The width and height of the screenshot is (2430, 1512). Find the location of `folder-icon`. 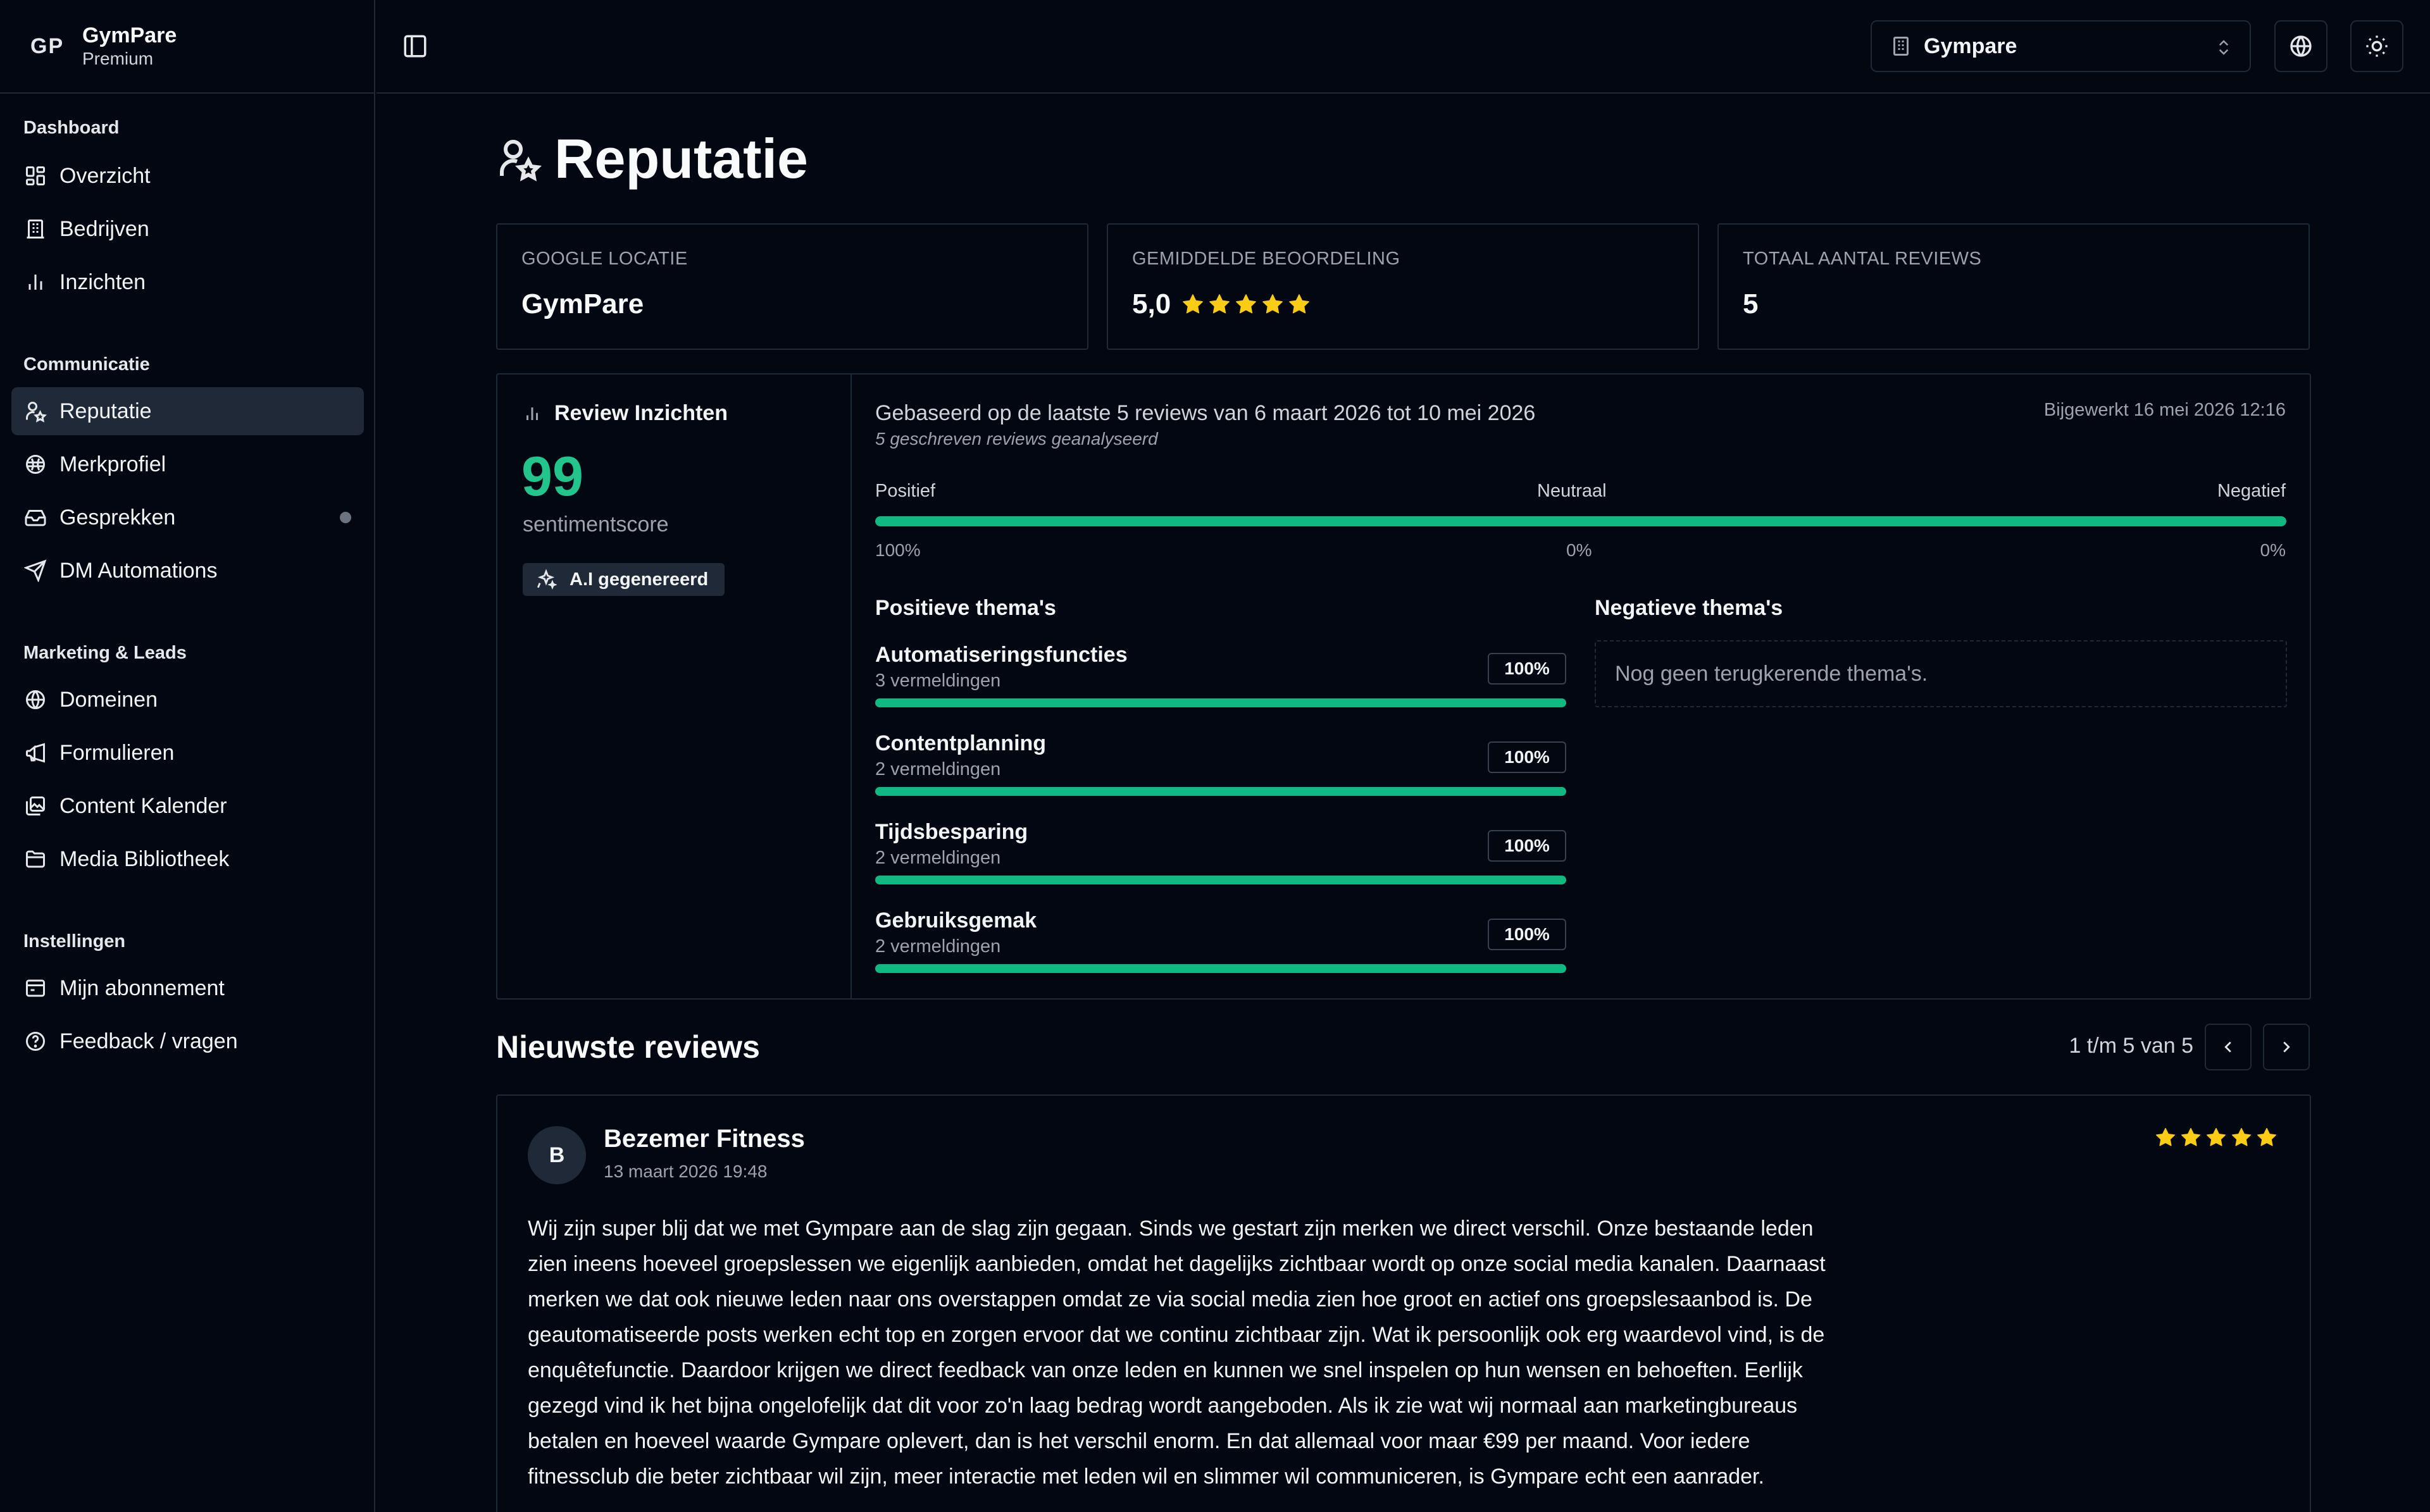

folder-icon is located at coordinates (35, 859).